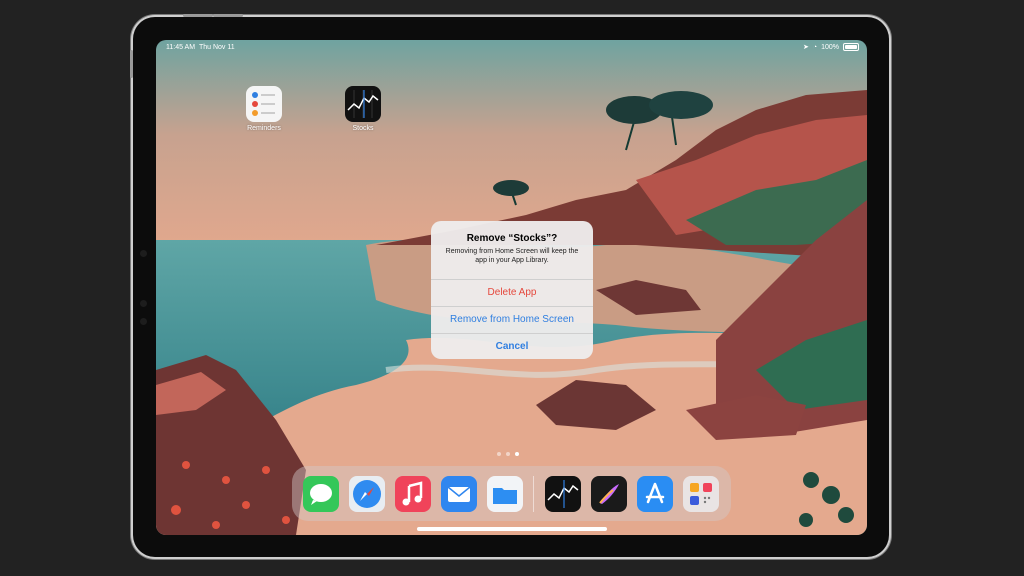 The width and height of the screenshot is (1024, 576). I want to click on delete-app-button: Delete App, so click(512, 292).